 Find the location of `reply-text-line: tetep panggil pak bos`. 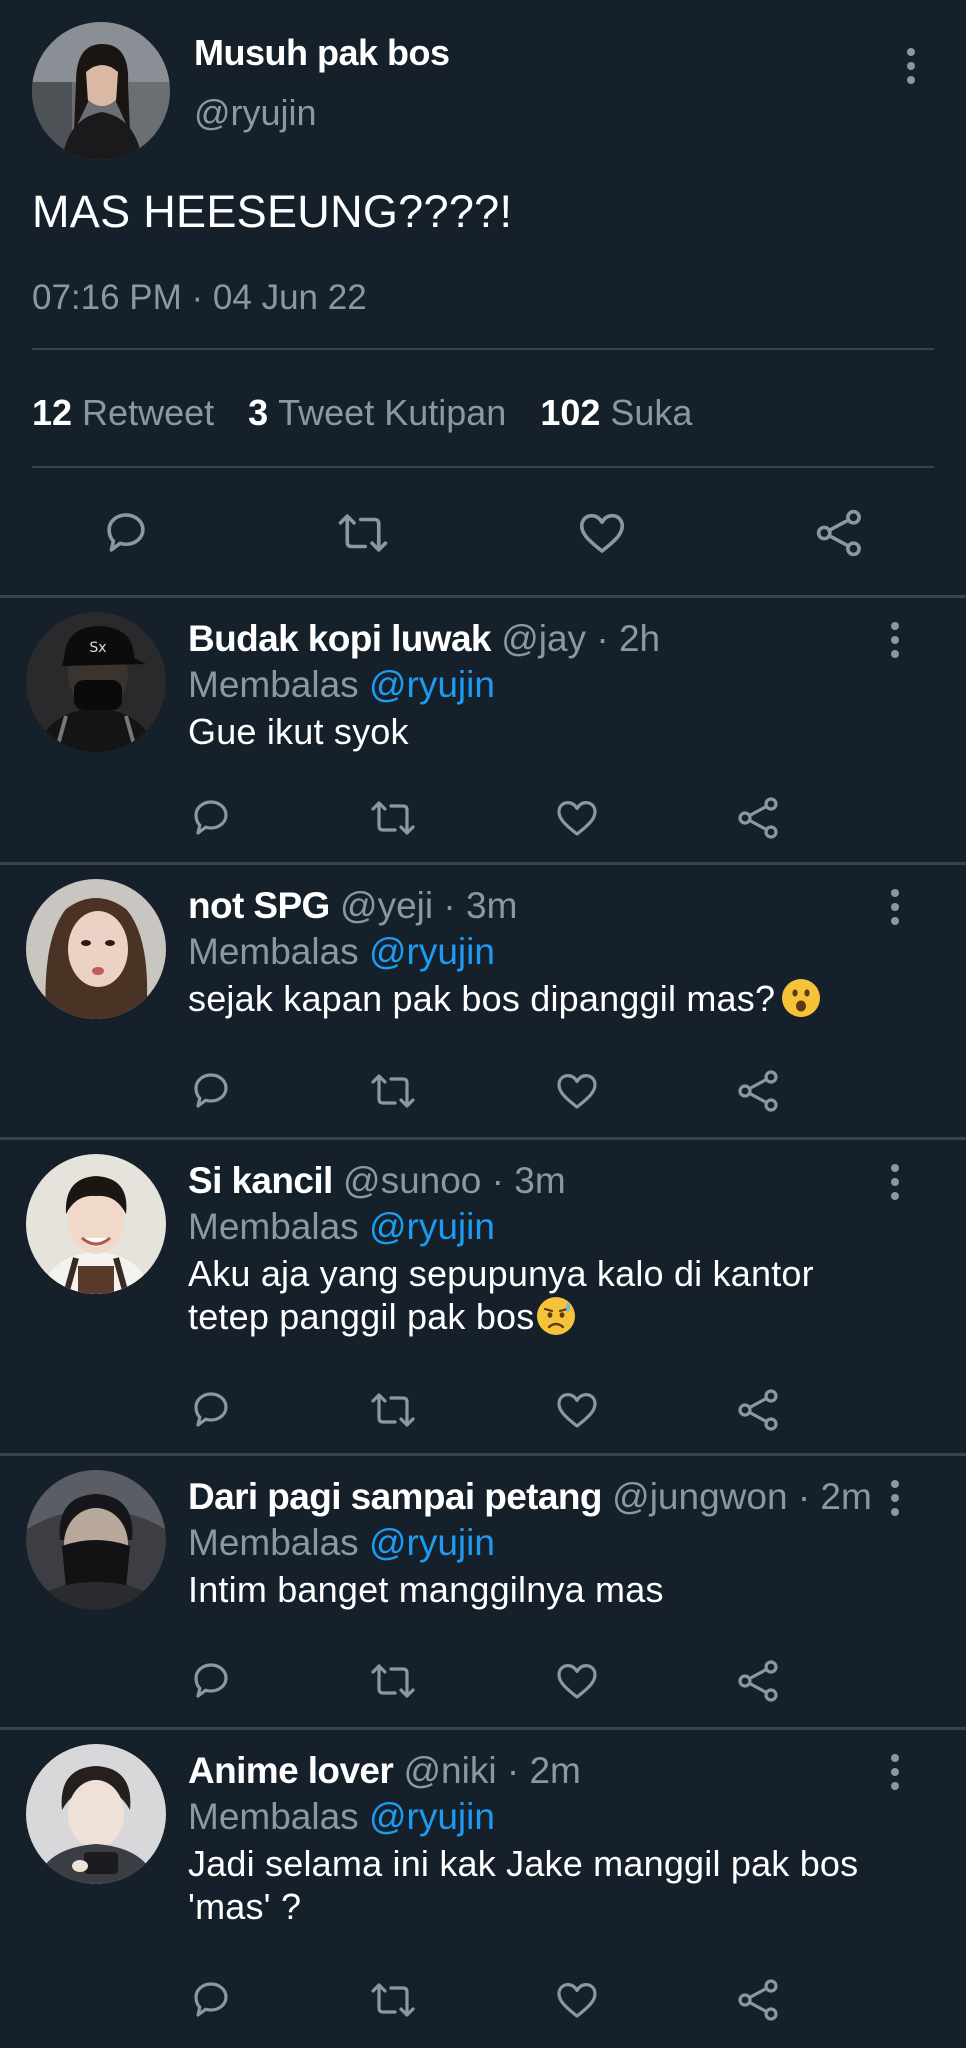

reply-text-line: tetep panggil pak bos is located at coordinates (548, 1316).